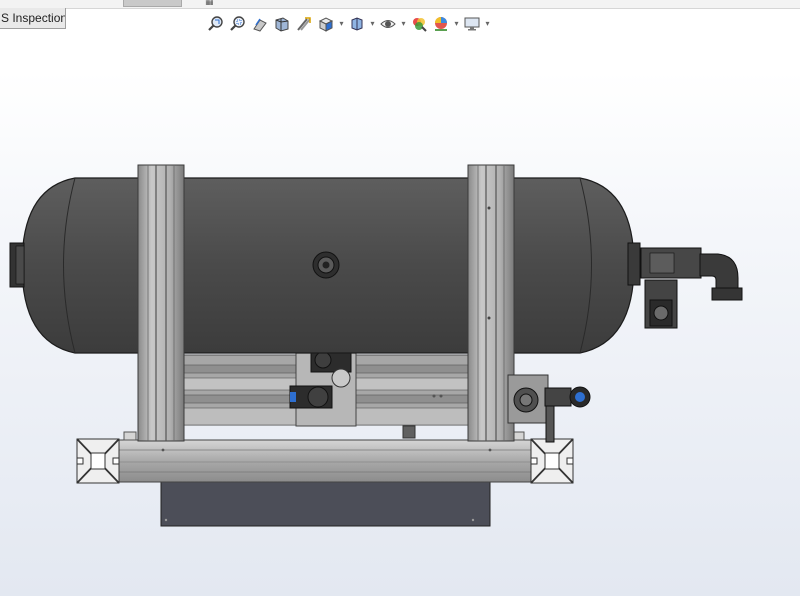  I want to click on left-upright, so click(161, 303).